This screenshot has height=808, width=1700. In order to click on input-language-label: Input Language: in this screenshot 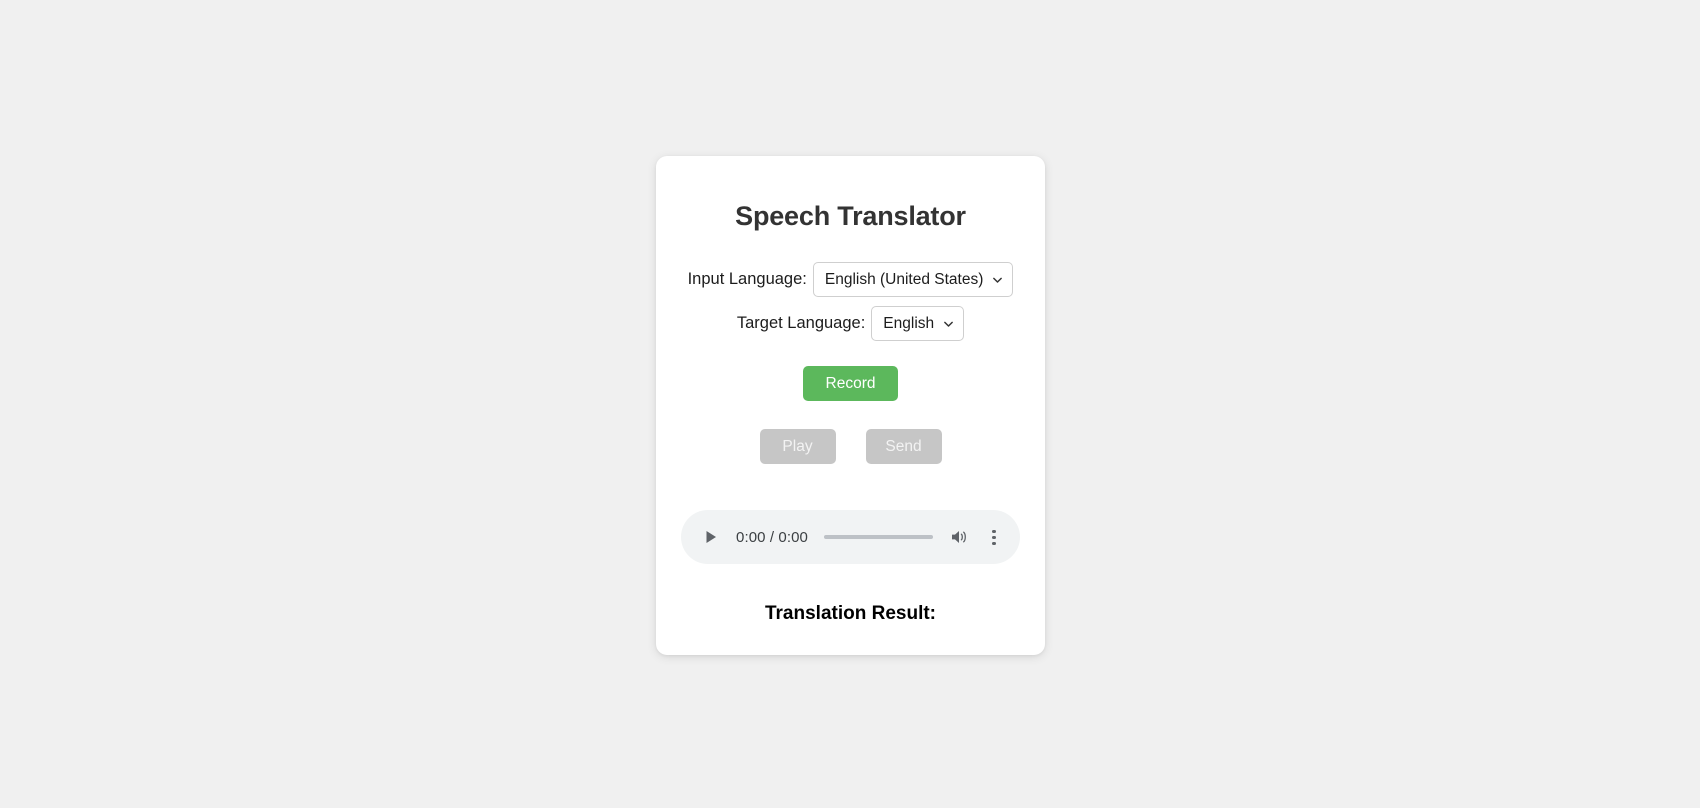, I will do `click(747, 279)`.